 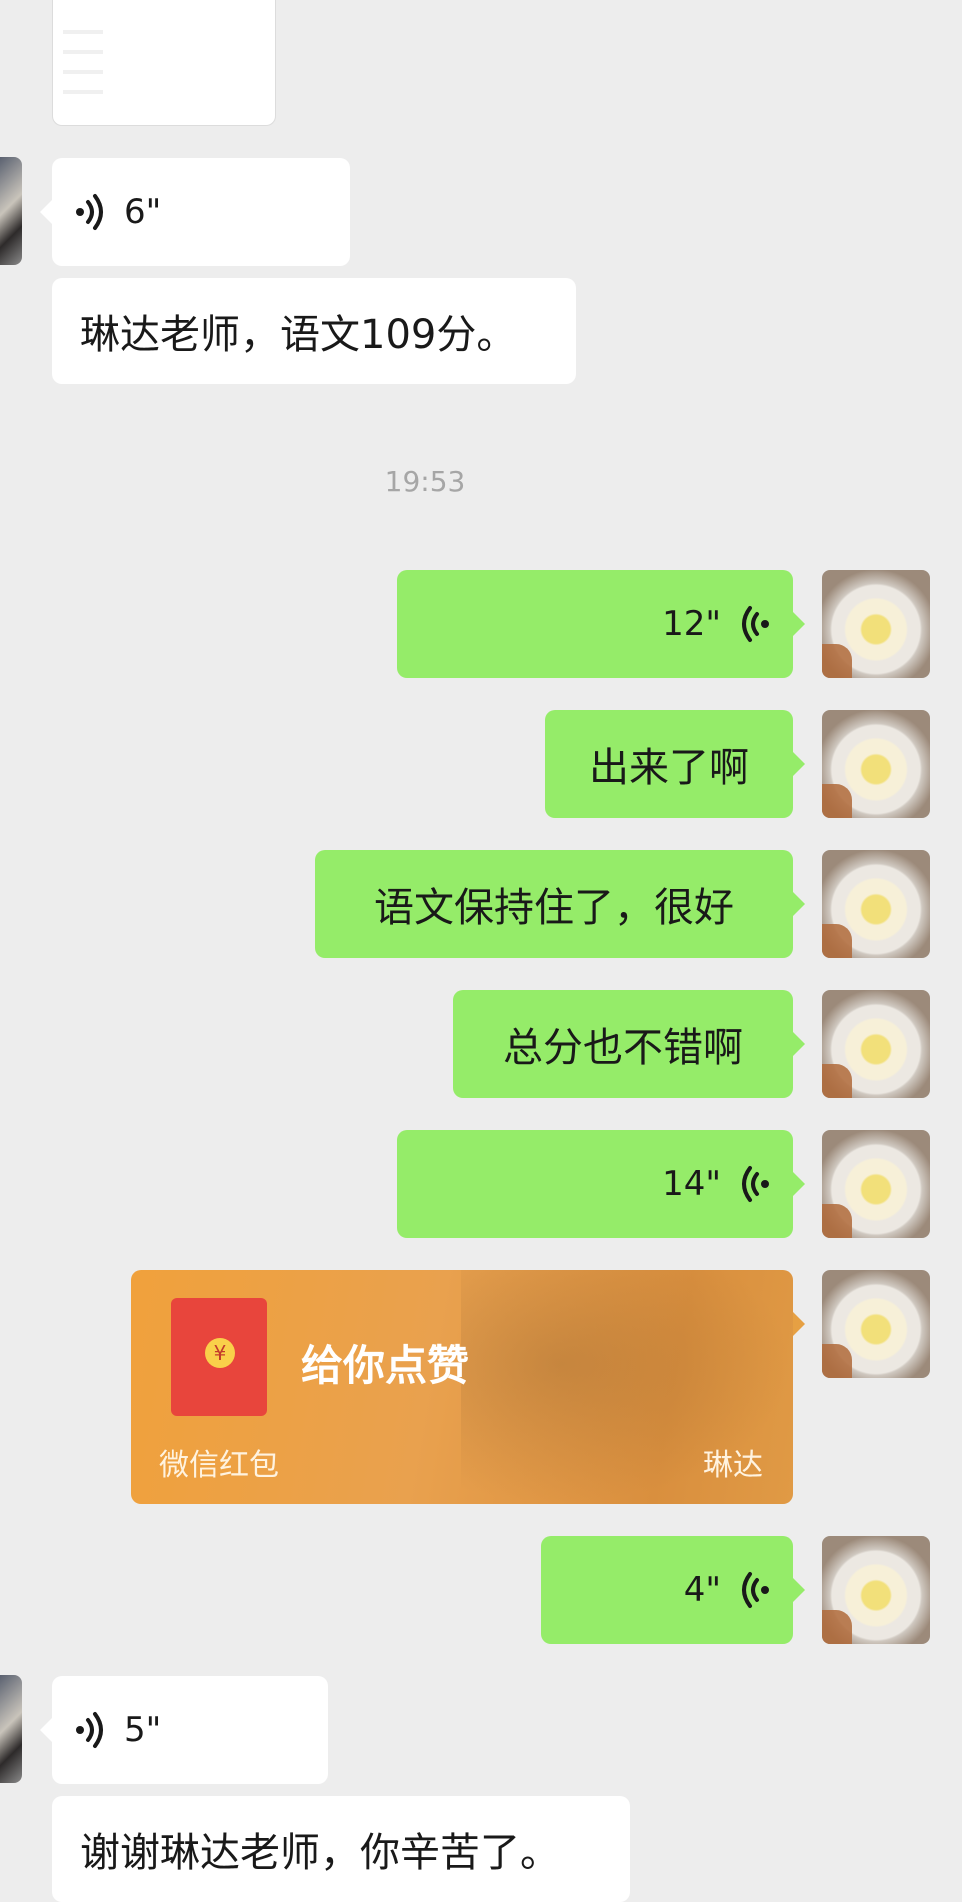 What do you see at coordinates (691, 1184) in the screenshot?
I see `voice-duration: 14"` at bounding box center [691, 1184].